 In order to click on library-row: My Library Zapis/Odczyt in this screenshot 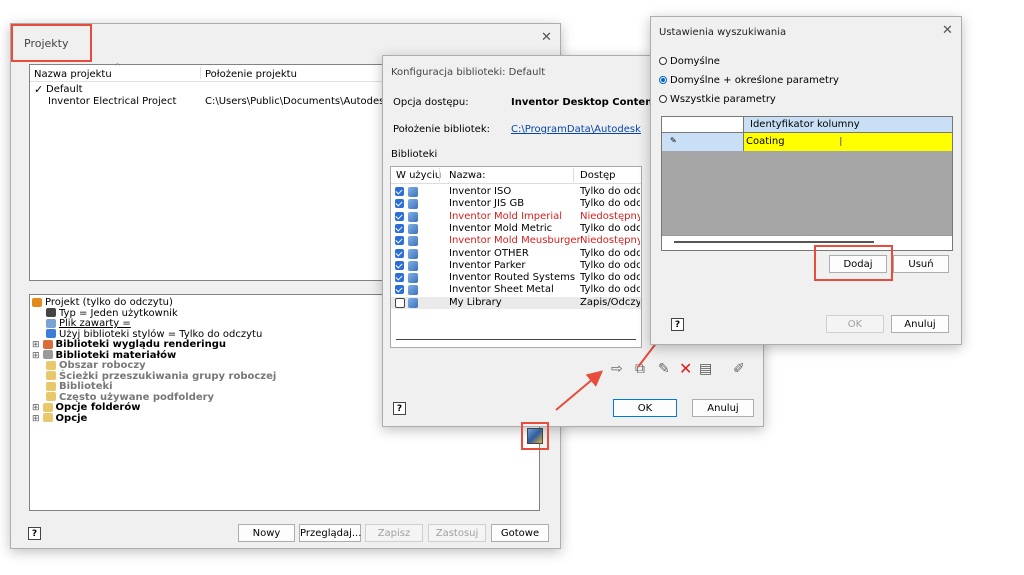, I will do `click(516, 302)`.